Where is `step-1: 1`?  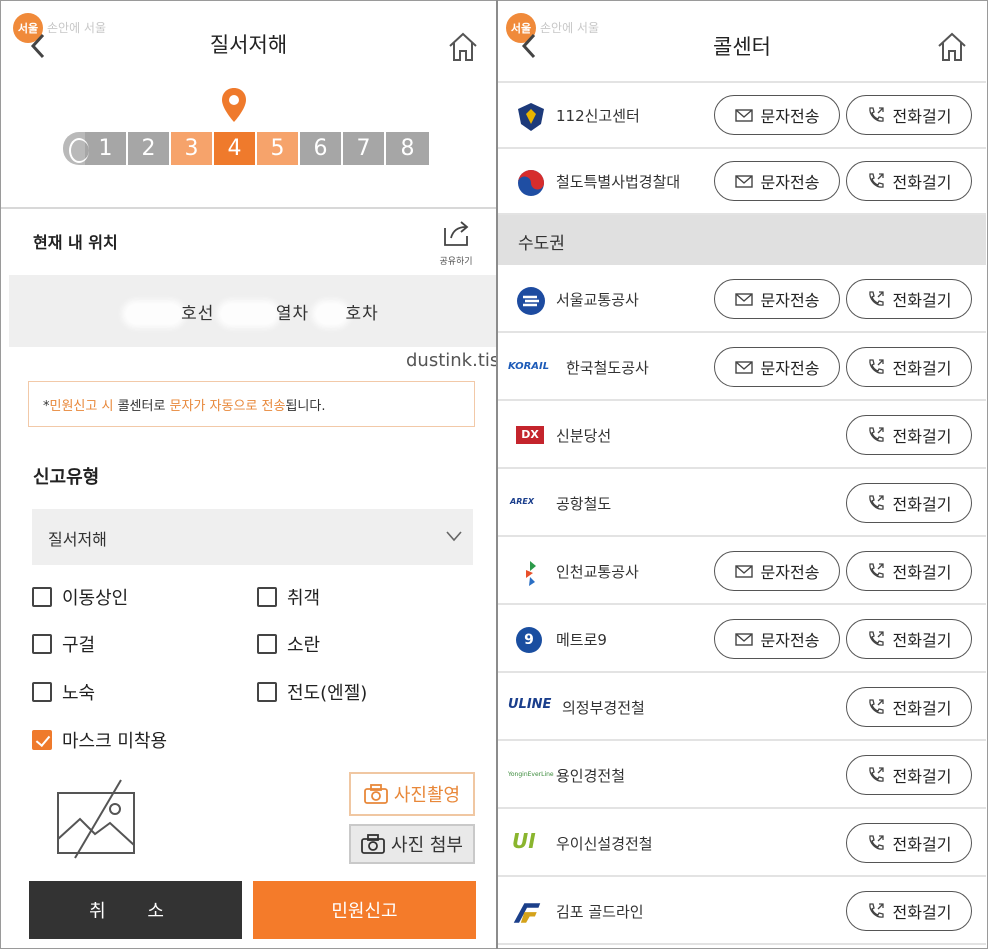 step-1: 1 is located at coordinates (106, 148).